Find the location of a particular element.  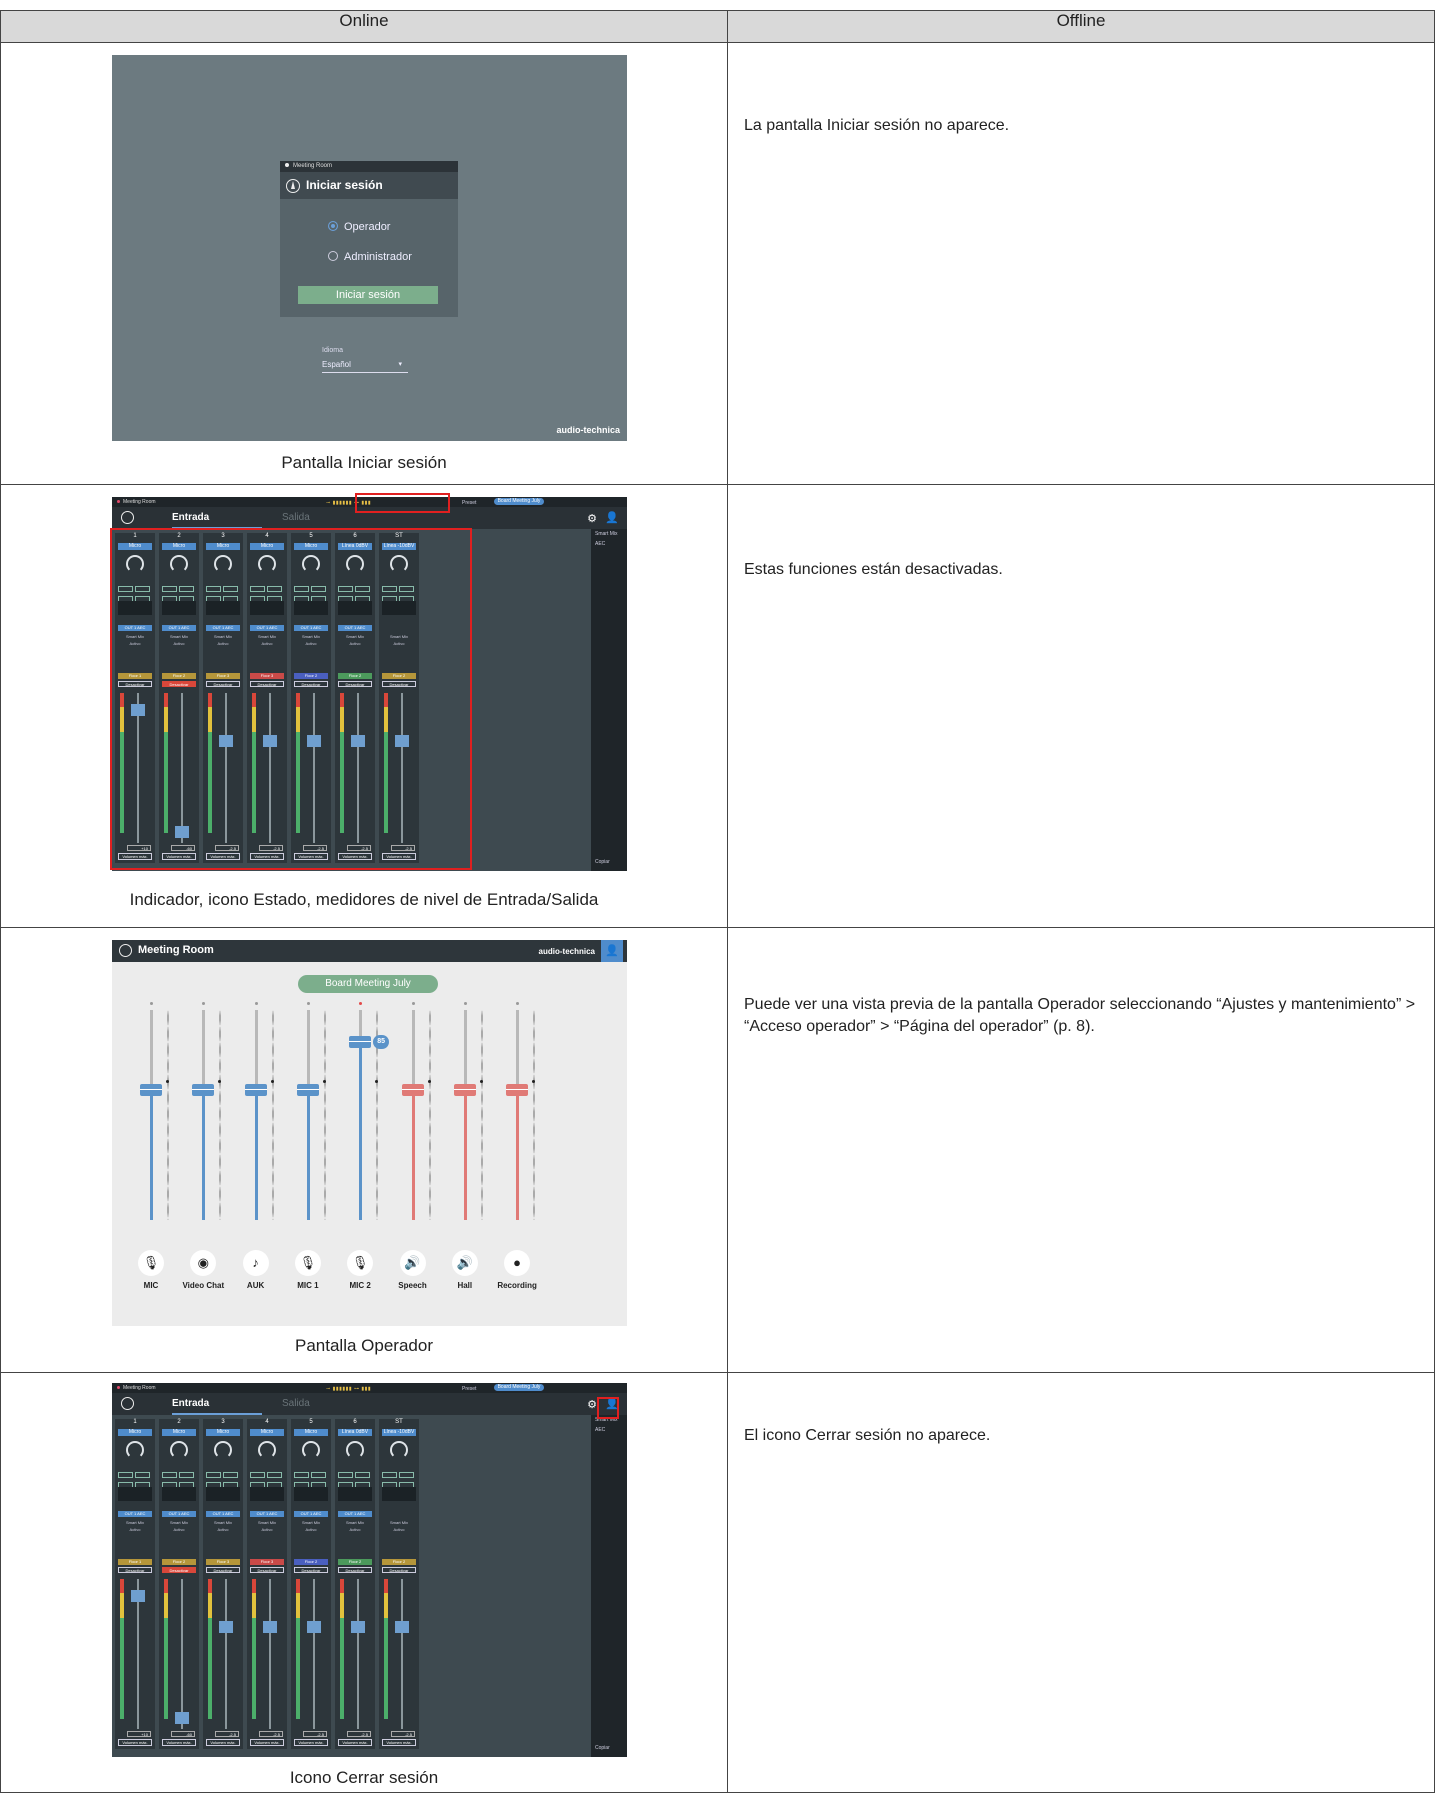

smart-mix-status: Smart Mix Activo is located at coordinates (267, 1526).